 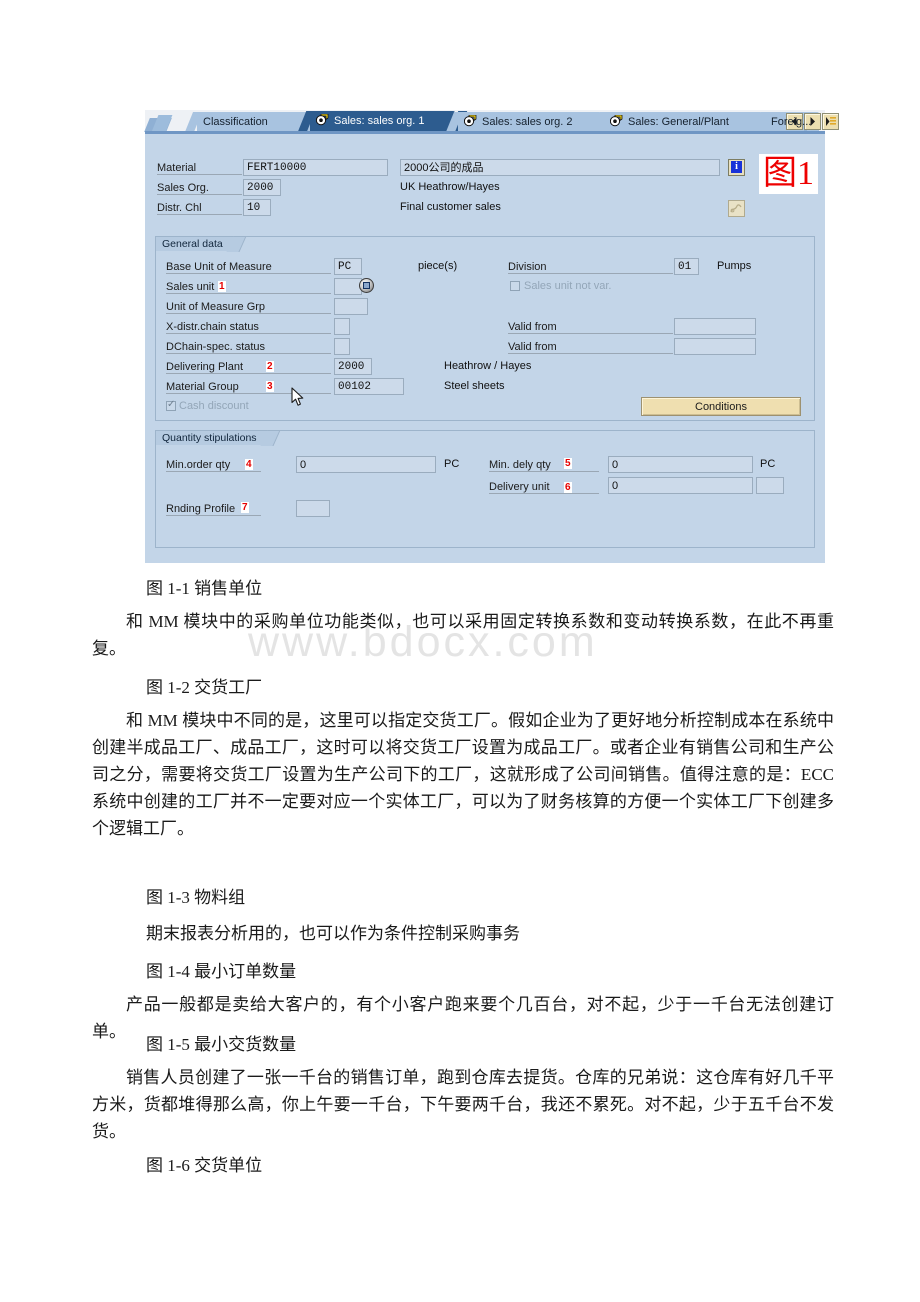 I want to click on min-order-qty-uom: PC, so click(x=452, y=464).